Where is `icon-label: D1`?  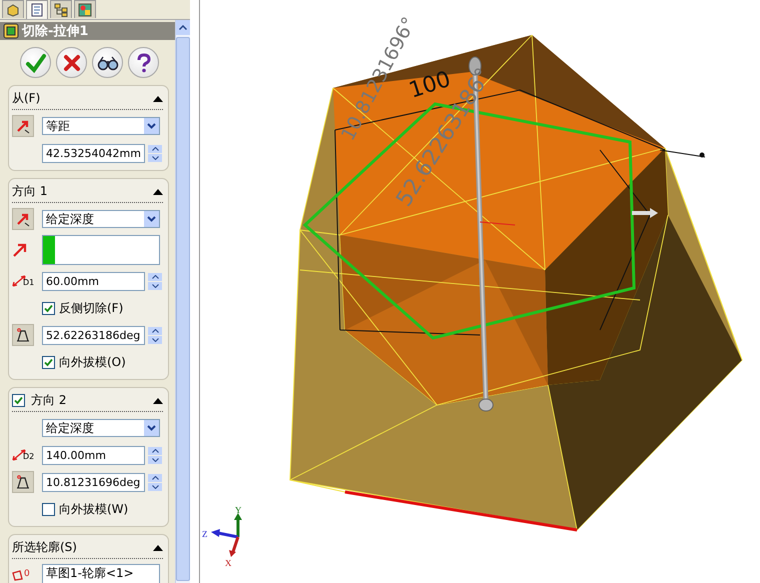 icon-label: D1 is located at coordinates (28, 282).